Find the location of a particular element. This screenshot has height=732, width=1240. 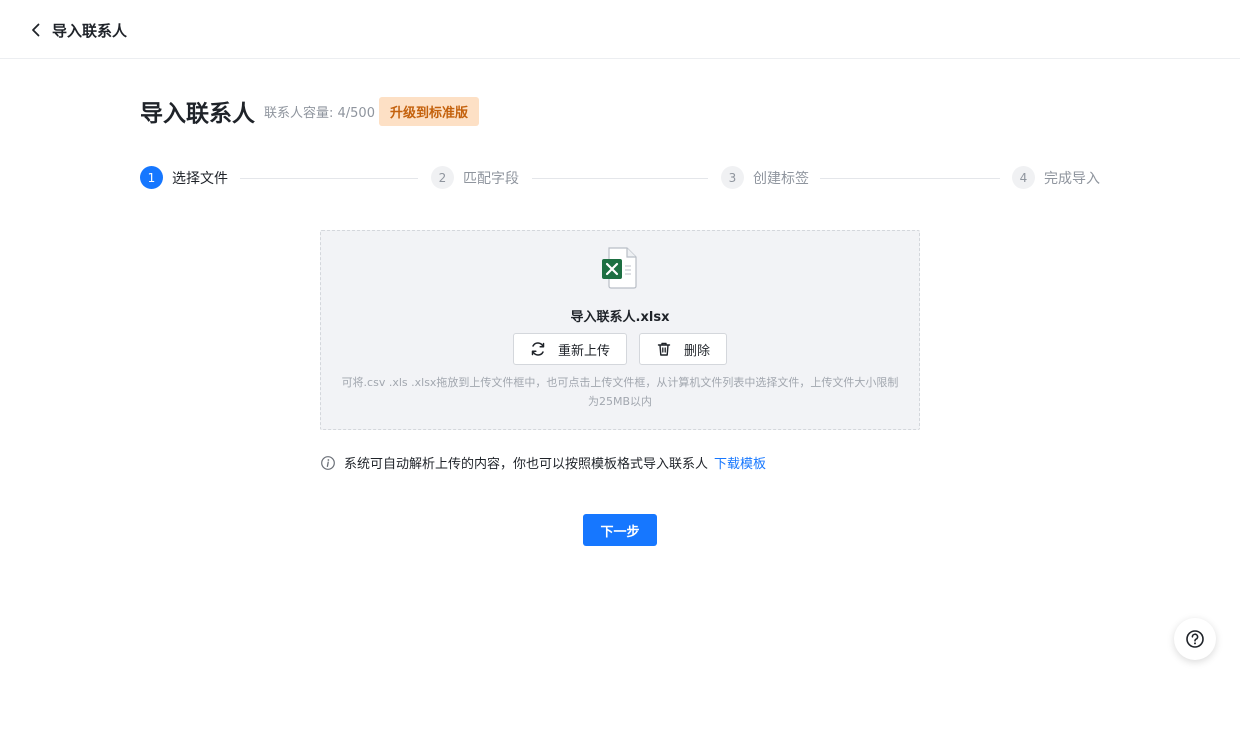

chevron-left-icon is located at coordinates (36, 30).